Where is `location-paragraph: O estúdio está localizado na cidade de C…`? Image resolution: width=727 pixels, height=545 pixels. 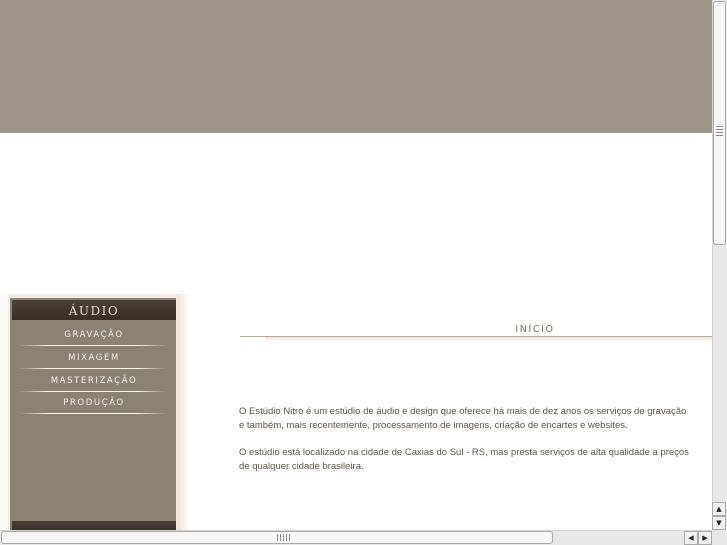 location-paragraph: O estúdio está localizado na cidade de C… is located at coordinates (477, 460).